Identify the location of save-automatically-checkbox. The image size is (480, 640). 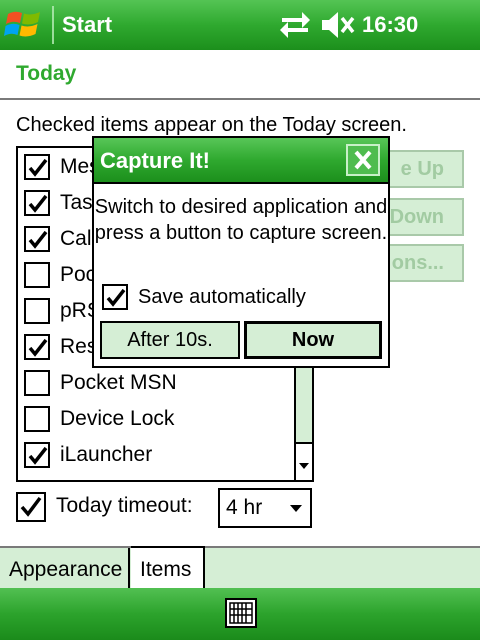
(115, 297).